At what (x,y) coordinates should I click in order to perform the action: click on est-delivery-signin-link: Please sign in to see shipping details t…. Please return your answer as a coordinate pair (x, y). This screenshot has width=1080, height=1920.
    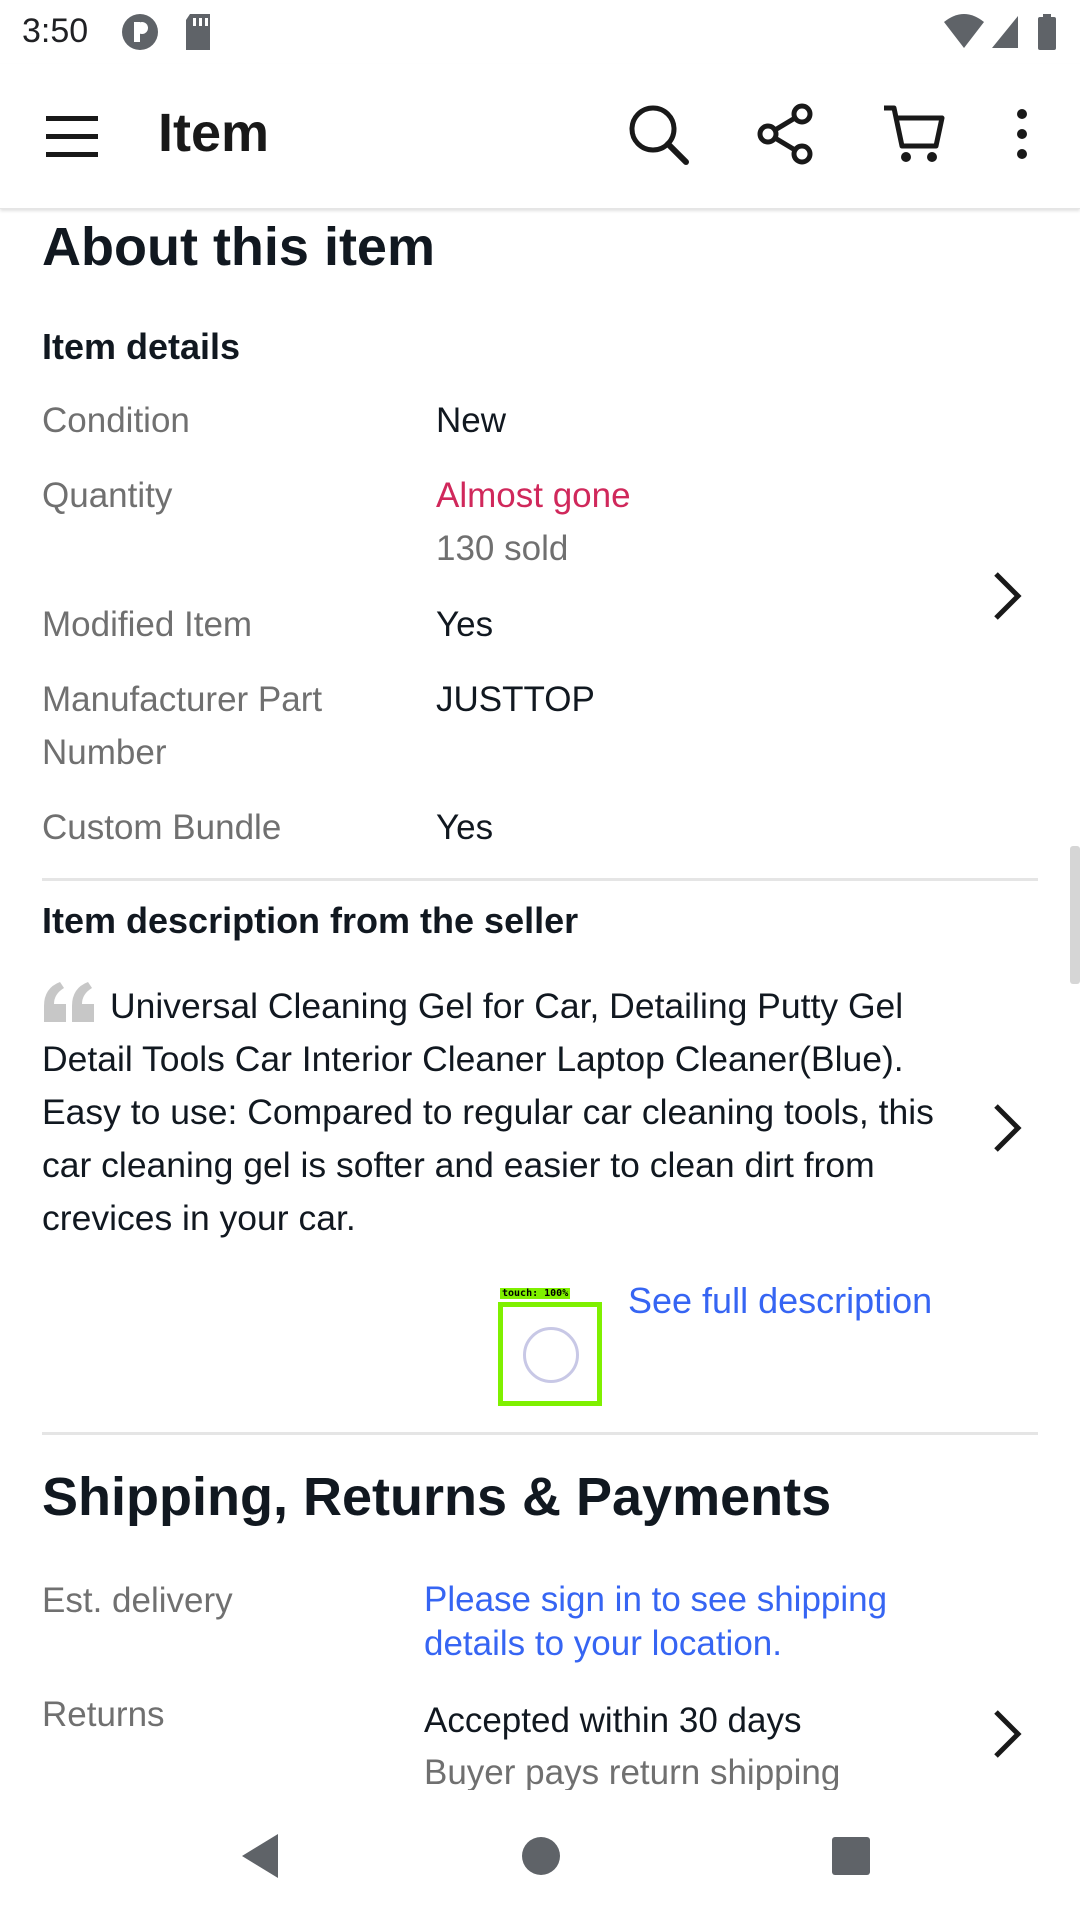
    Looking at the image, I should click on (694, 1622).